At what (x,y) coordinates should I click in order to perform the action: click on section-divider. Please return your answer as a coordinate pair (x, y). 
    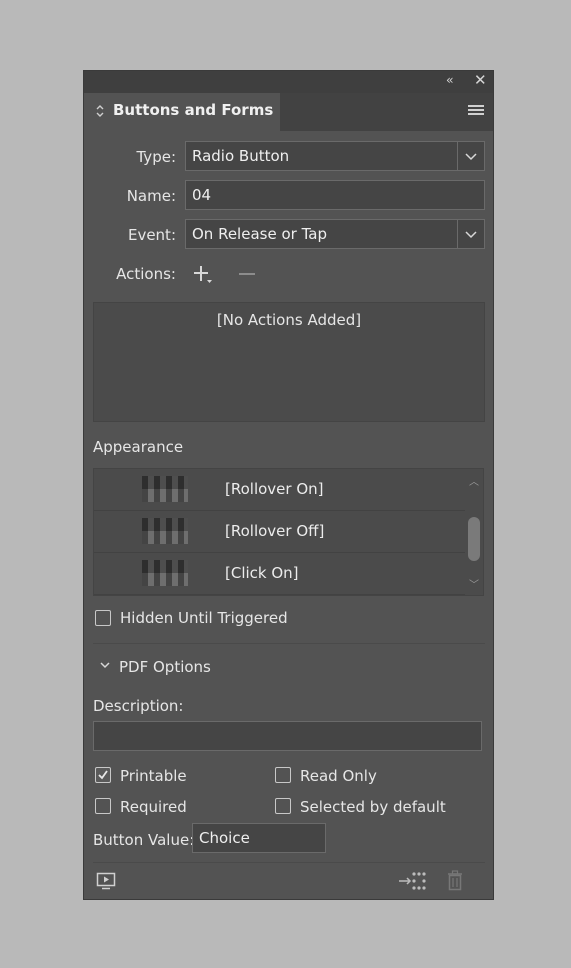
    Looking at the image, I should click on (289, 643).